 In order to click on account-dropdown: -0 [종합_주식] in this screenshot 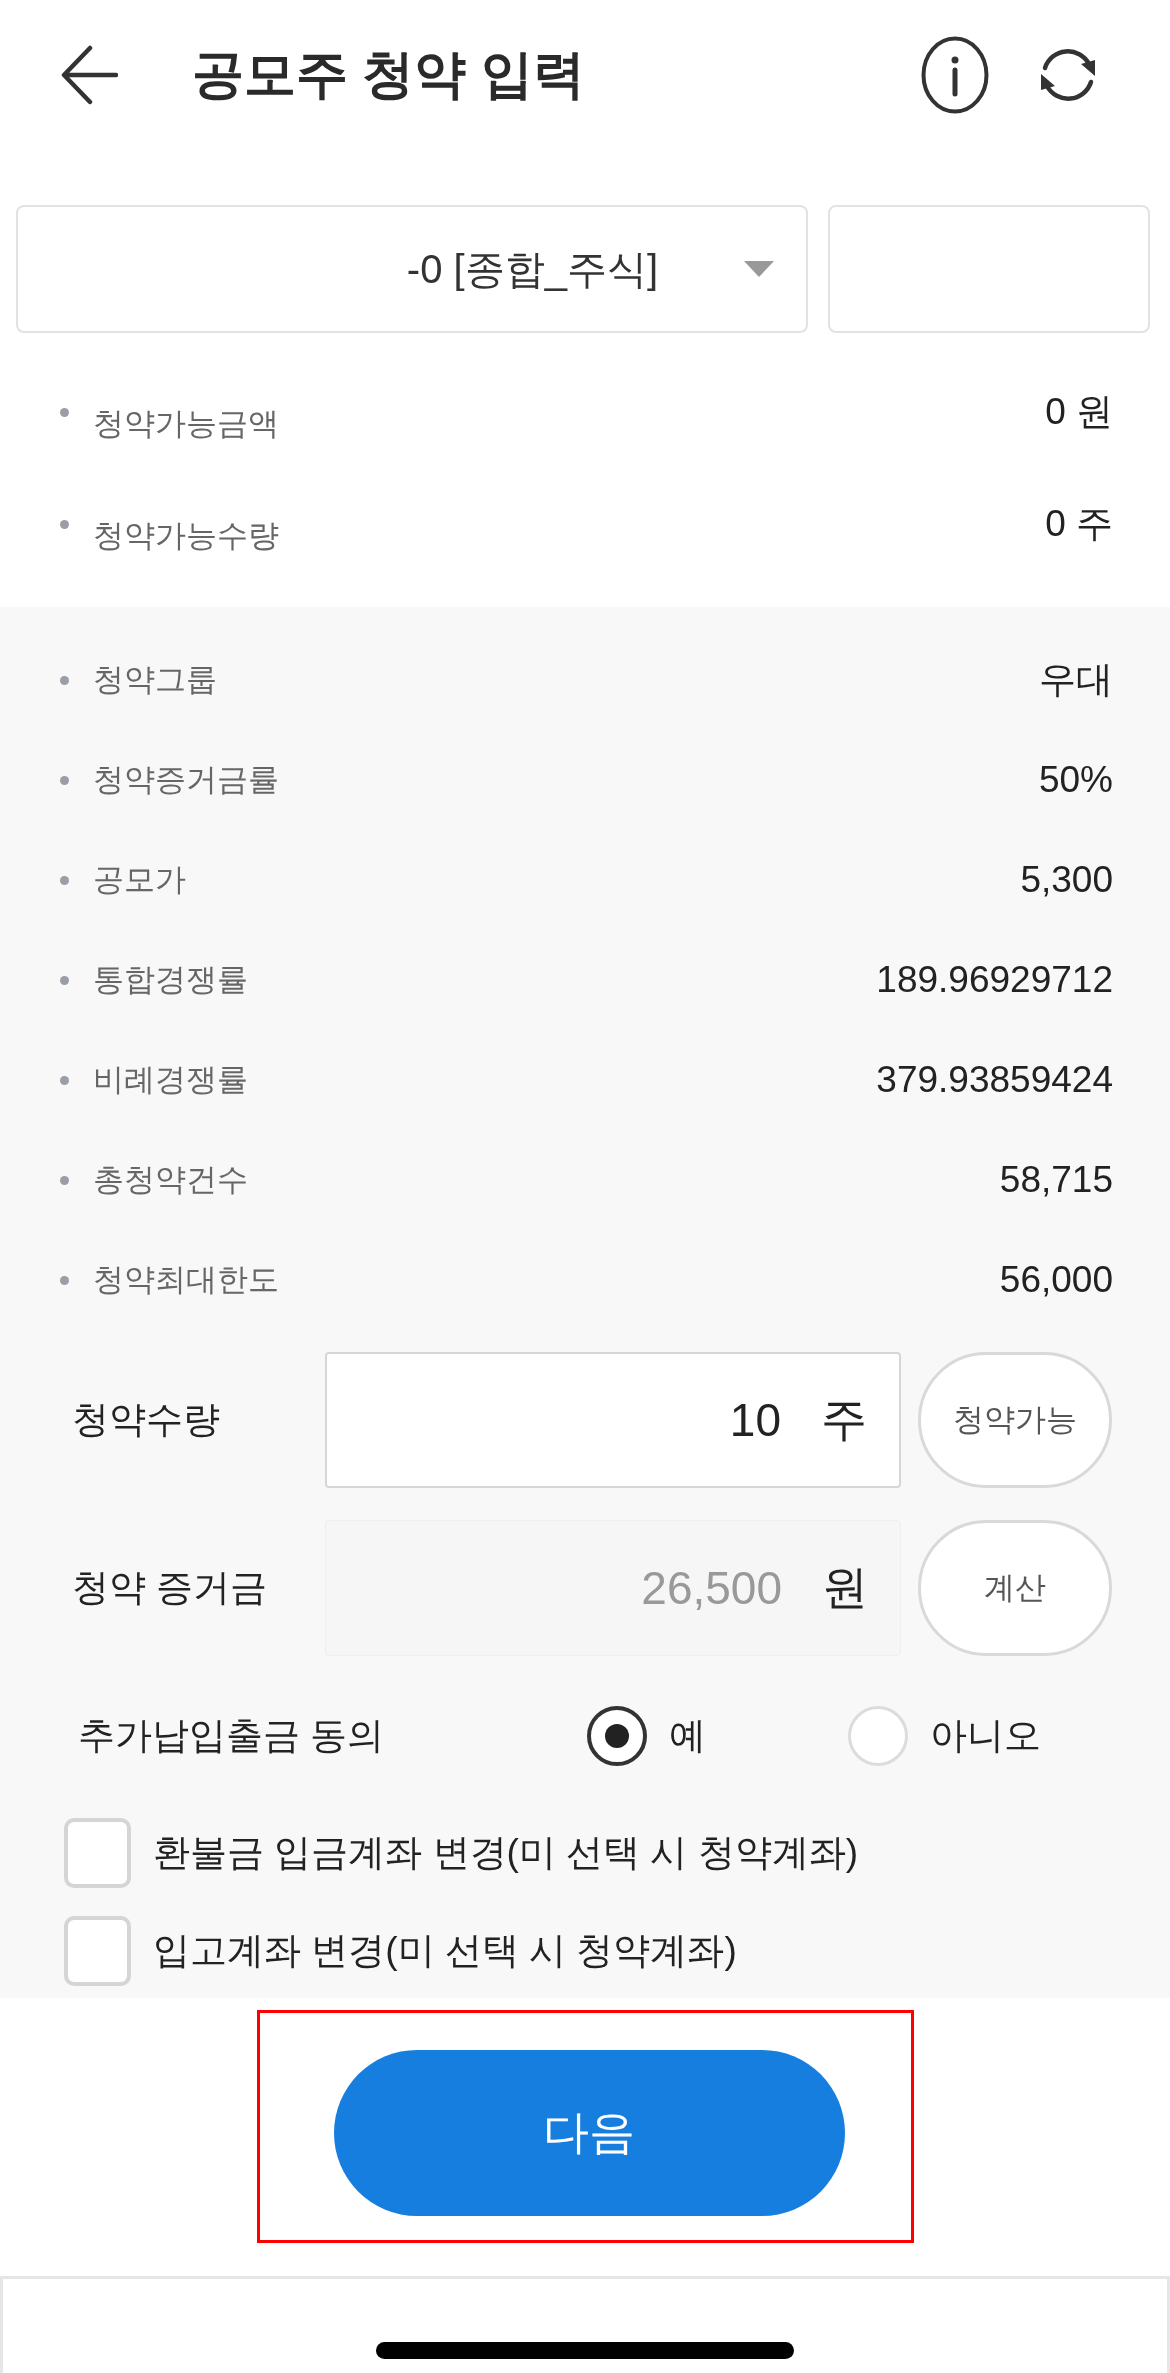, I will do `click(412, 269)`.